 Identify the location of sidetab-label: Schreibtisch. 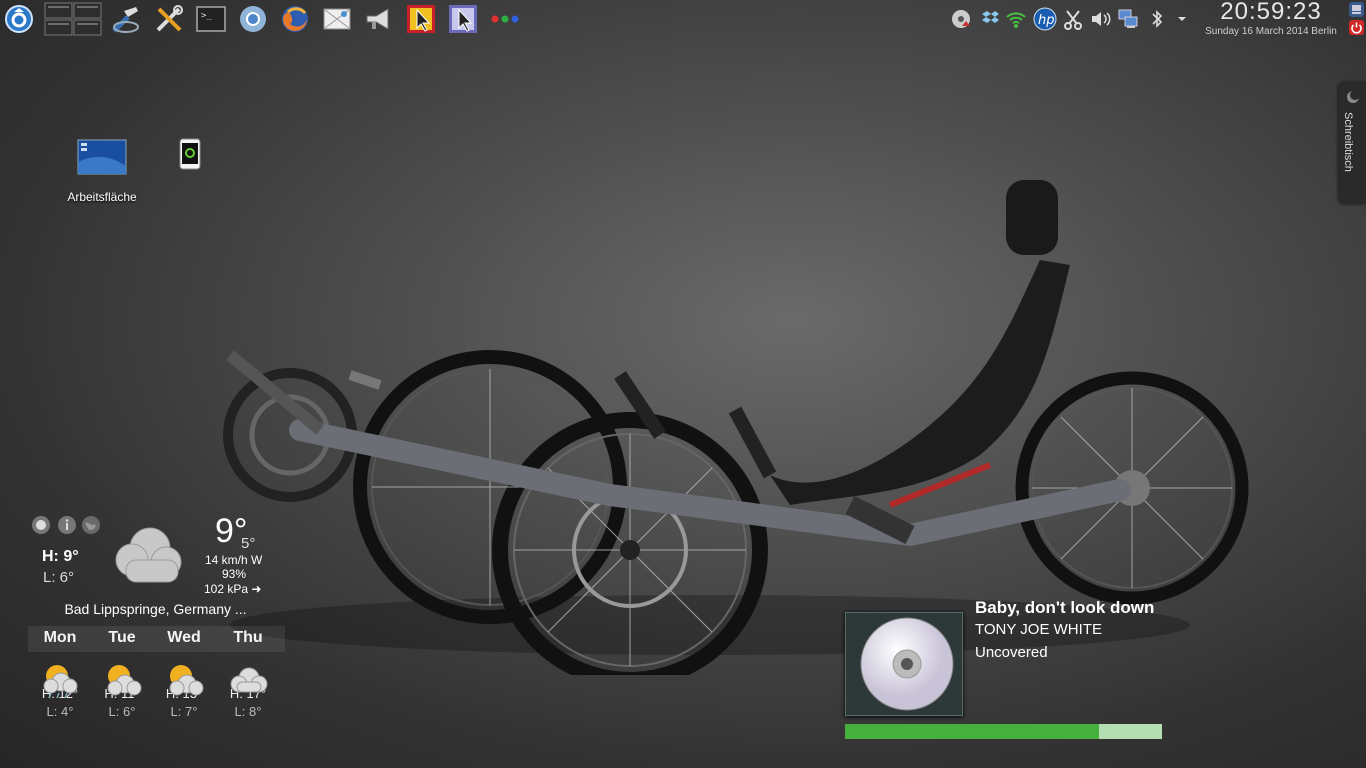
(1348, 142).